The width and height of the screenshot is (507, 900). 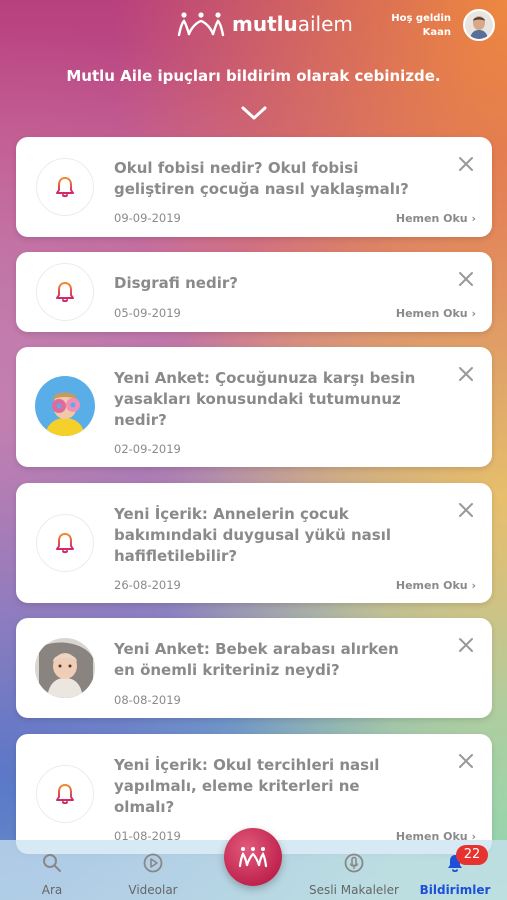 What do you see at coordinates (472, 855) in the screenshot?
I see `notification-count-badge: 22` at bounding box center [472, 855].